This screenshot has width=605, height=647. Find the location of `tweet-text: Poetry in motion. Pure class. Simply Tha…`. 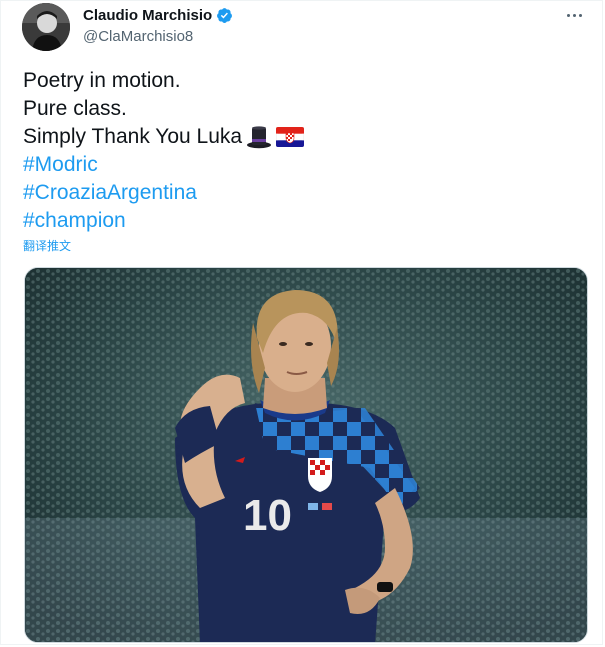

tweet-text: Poetry in motion. Pure class. Simply Tha… is located at coordinates (164, 151).